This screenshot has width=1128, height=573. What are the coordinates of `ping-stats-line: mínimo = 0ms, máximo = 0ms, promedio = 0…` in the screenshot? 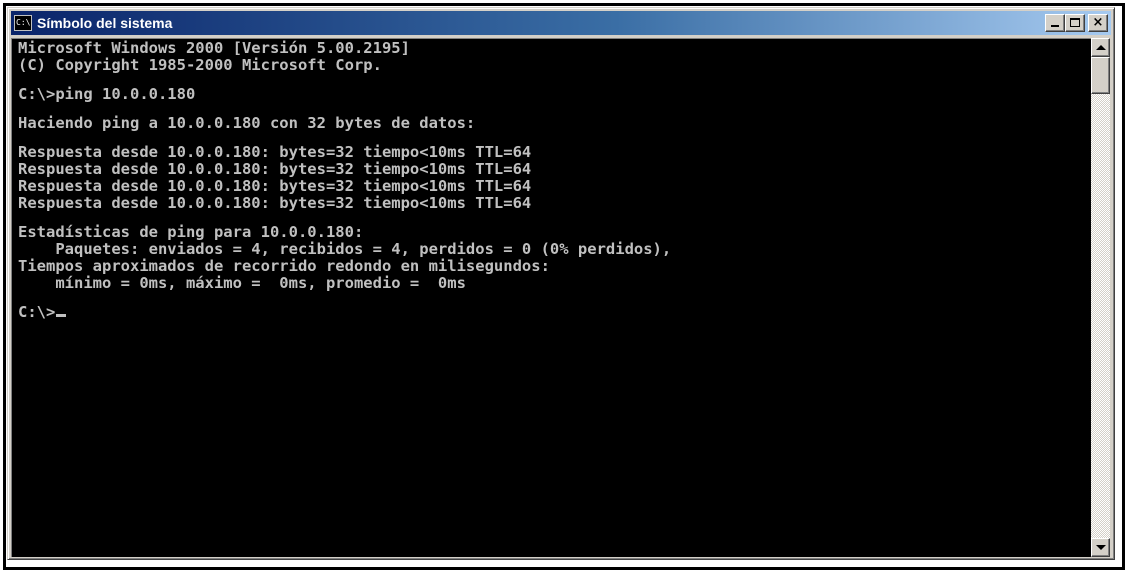 It's located at (242, 283).